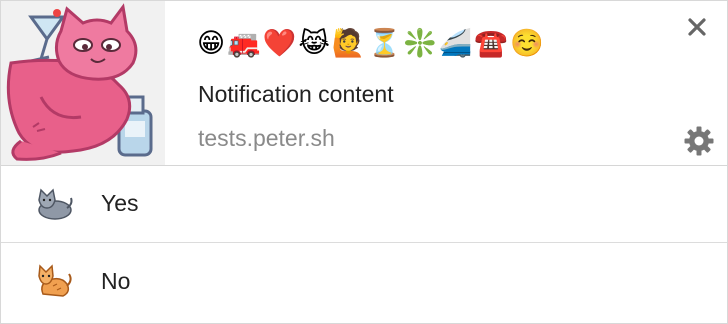 The height and width of the screenshot is (324, 728). I want to click on emoji-line: 😁🚒❤️😹🙋⏳❇️🚄☎️☺️, so click(371, 43).